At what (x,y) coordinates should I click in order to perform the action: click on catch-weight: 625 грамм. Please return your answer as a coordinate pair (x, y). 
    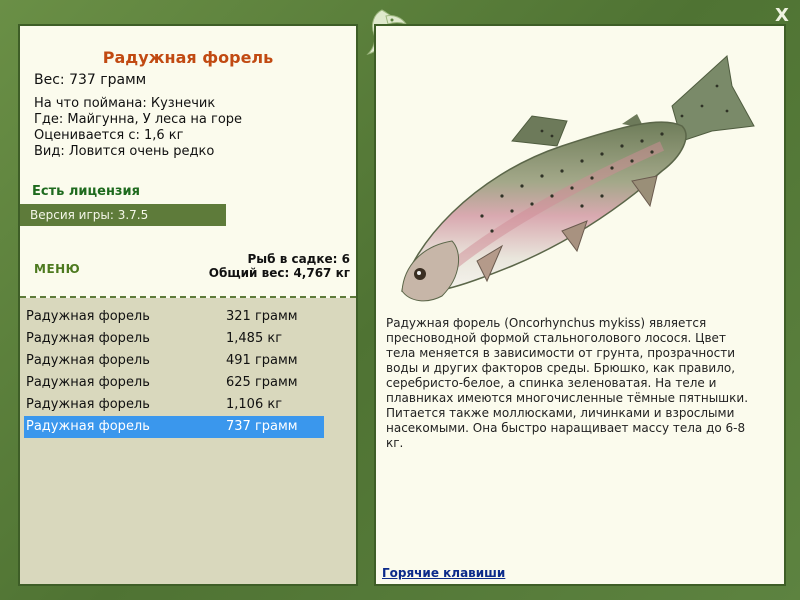
    Looking at the image, I should click on (262, 382).